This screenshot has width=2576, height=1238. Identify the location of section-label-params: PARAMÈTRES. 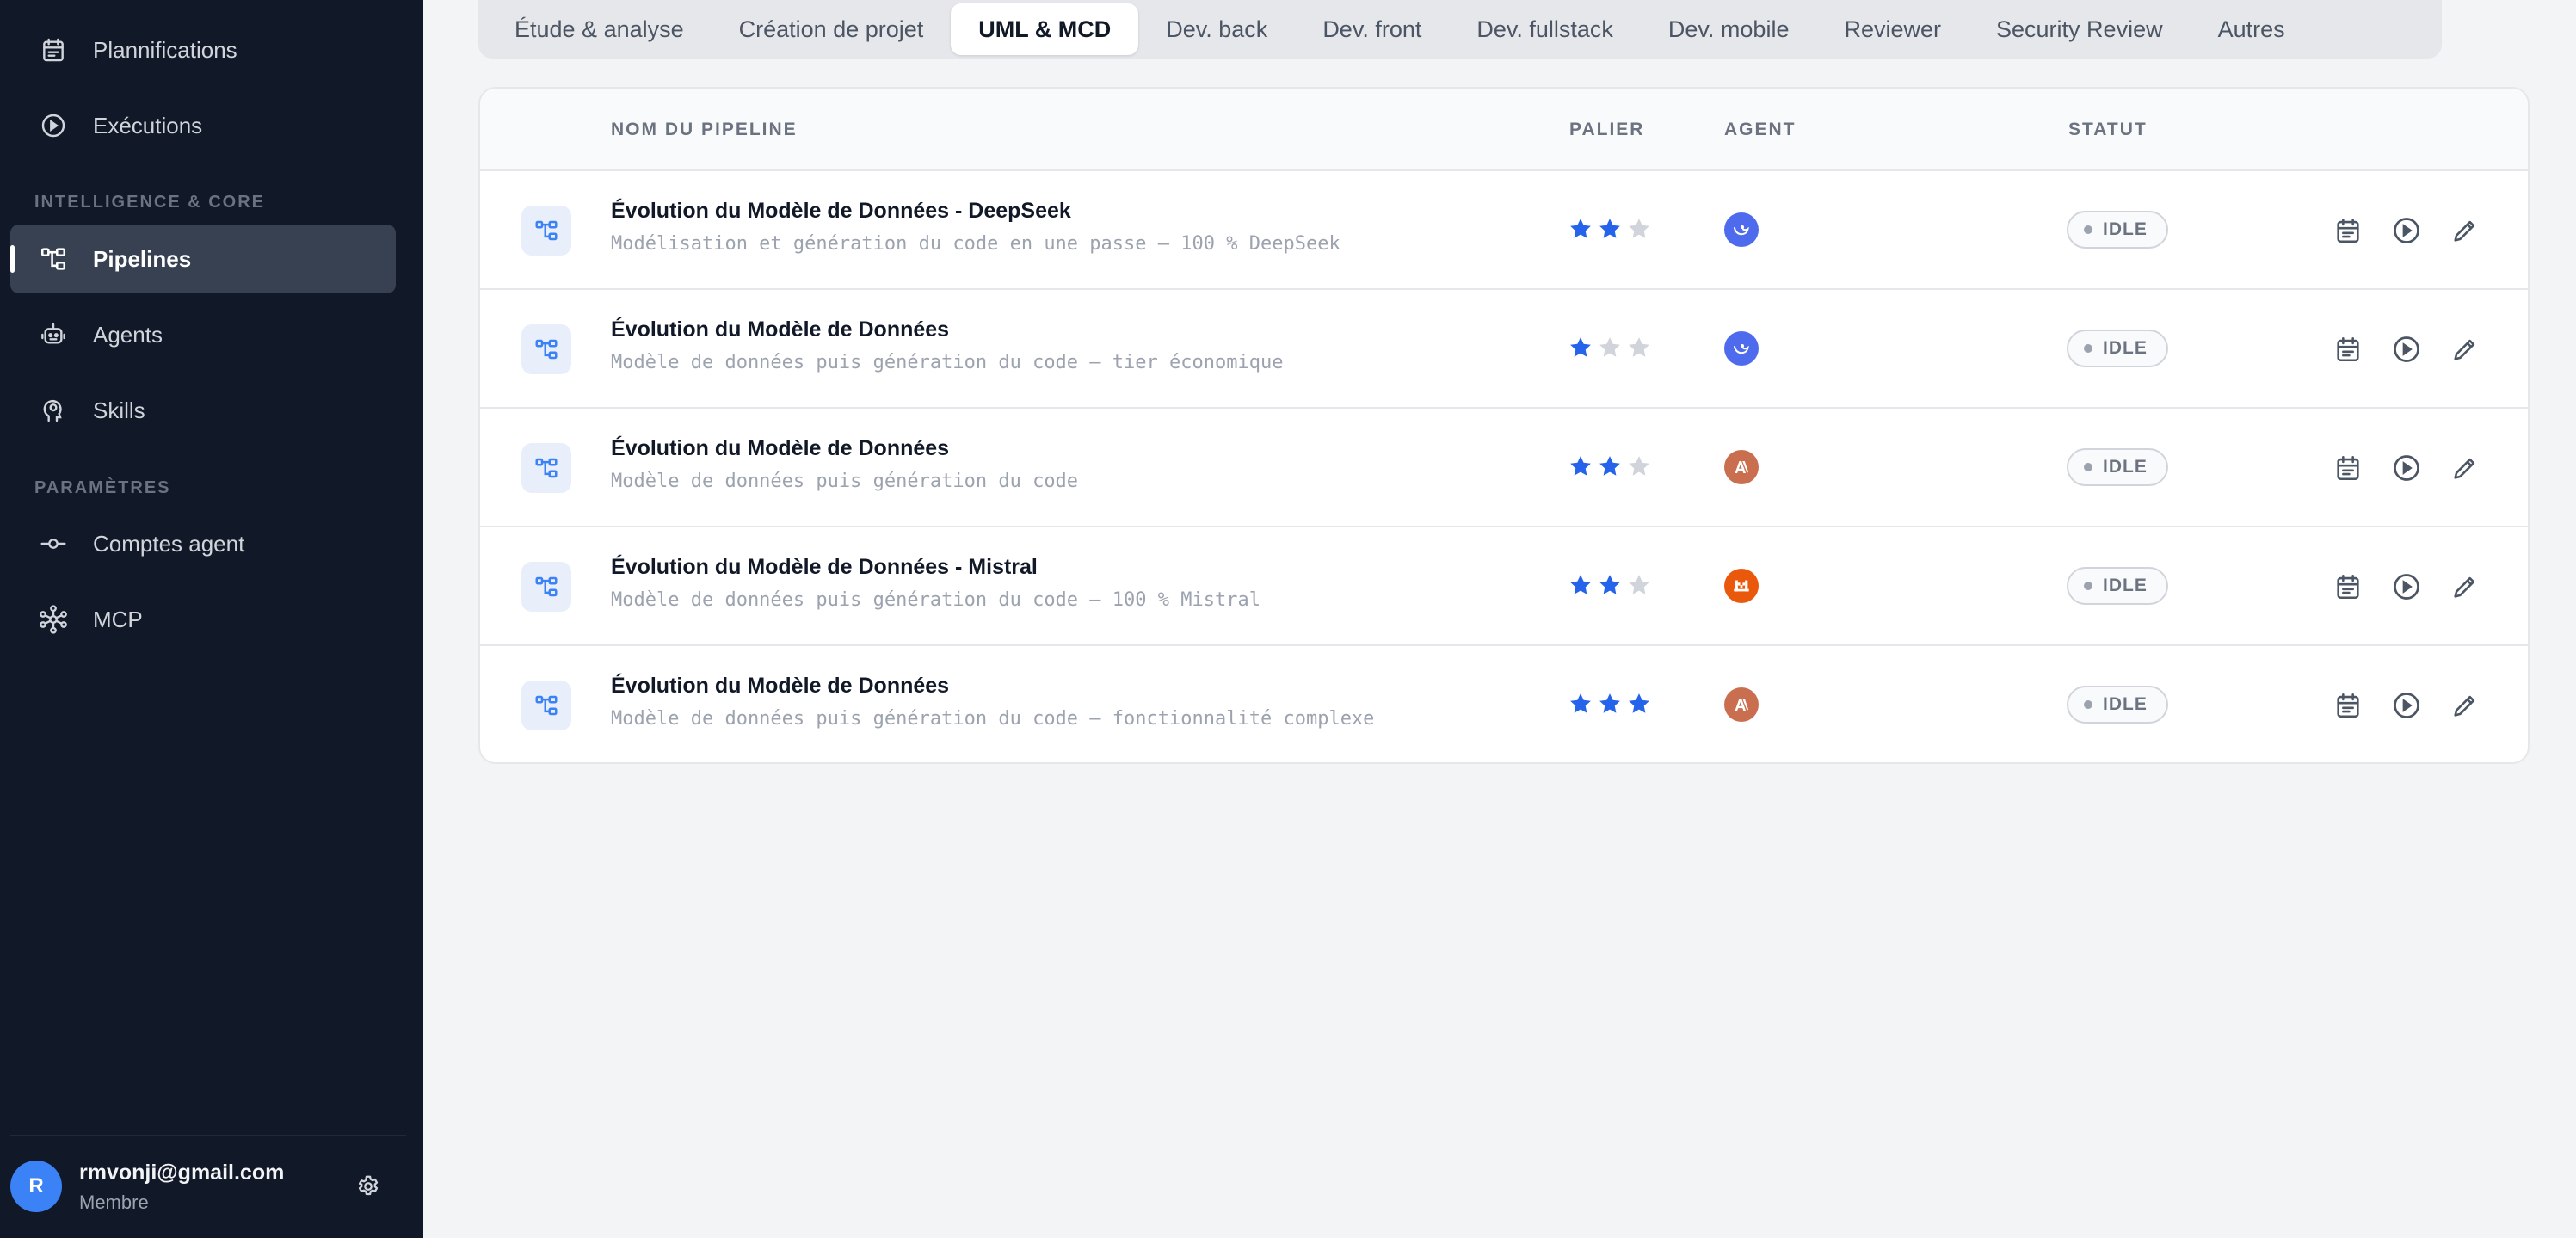
(103, 487).